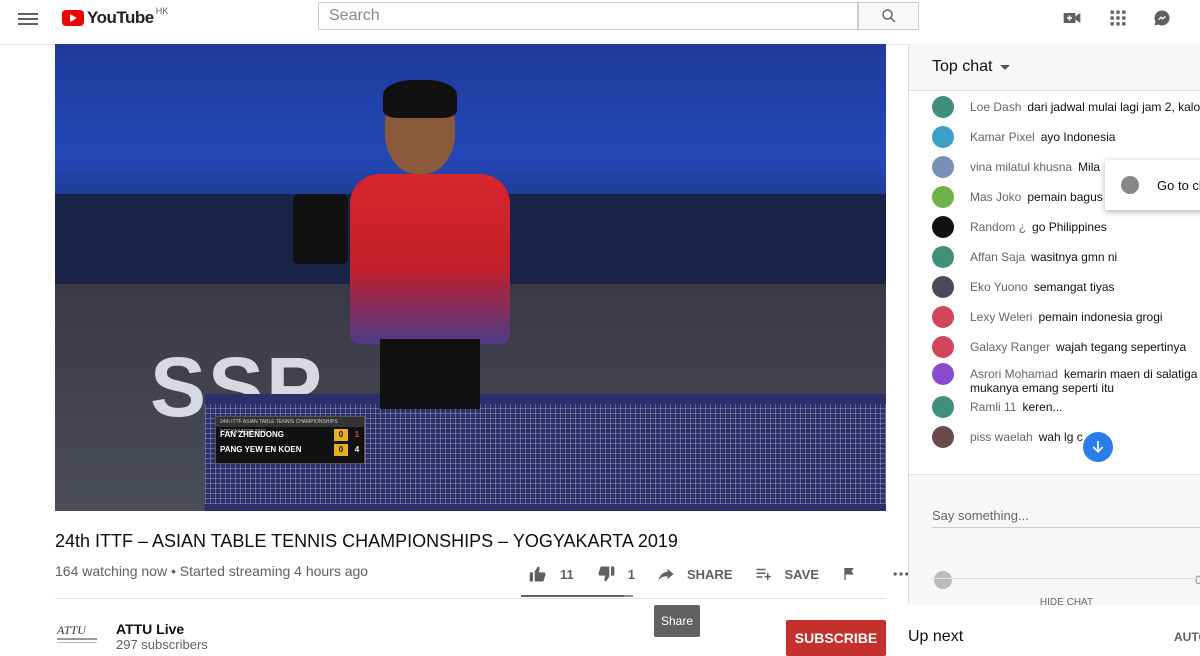 This screenshot has width=1200, height=656. I want to click on chat-text: dari jadwal mulai lagi jam 2, kalo, so click(1113, 107).